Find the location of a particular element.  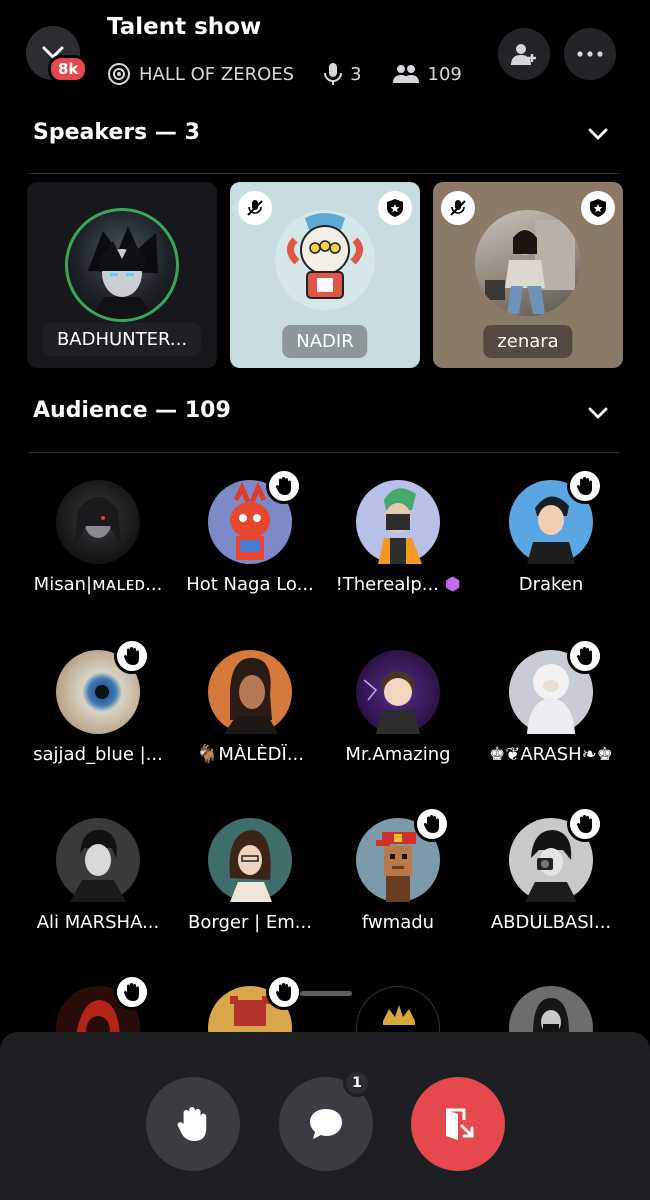

raise-hand-button is located at coordinates (193, 1124).